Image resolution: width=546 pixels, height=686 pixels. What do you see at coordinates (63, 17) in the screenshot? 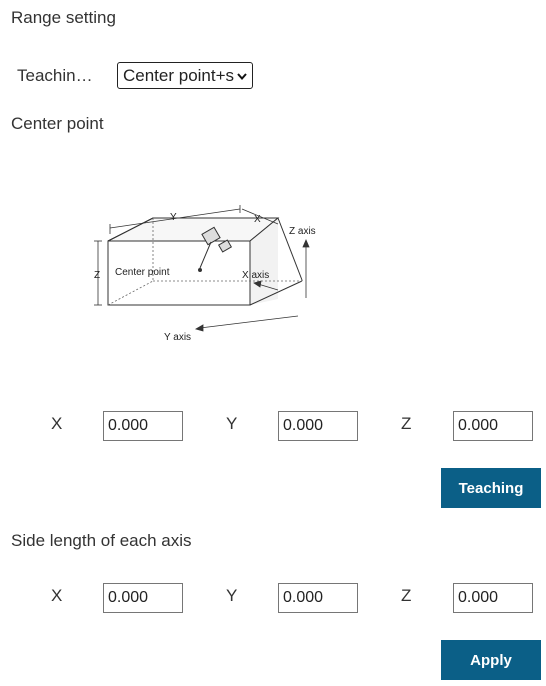
I see `section-title: Range setting` at bounding box center [63, 17].